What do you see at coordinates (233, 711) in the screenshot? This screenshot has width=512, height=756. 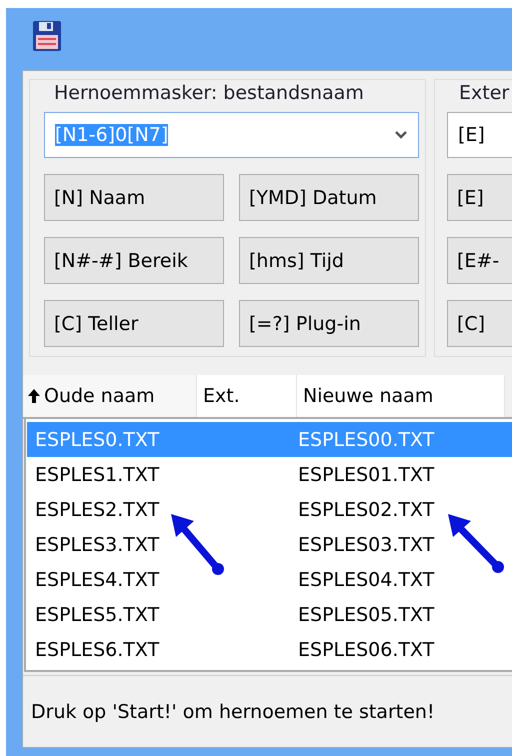 I see `status-text: Druk op 'Start!' om hernoemen te starten!` at bounding box center [233, 711].